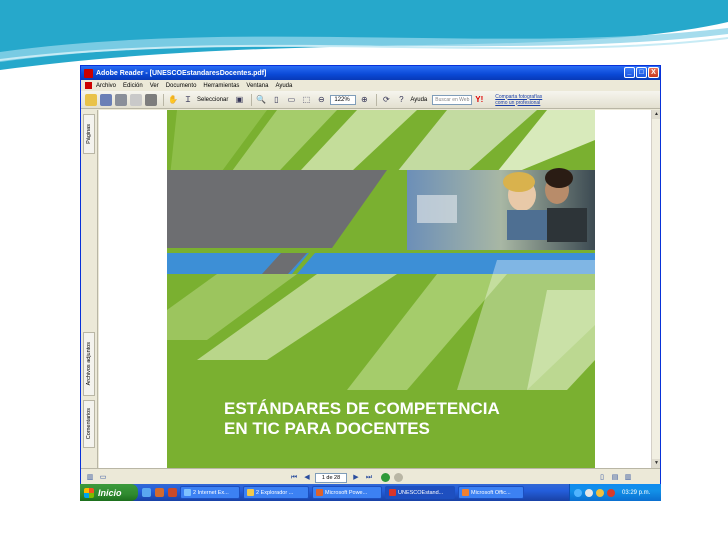  What do you see at coordinates (283, 86) in the screenshot?
I see `menu-ayuda: Ayuda` at bounding box center [283, 86].